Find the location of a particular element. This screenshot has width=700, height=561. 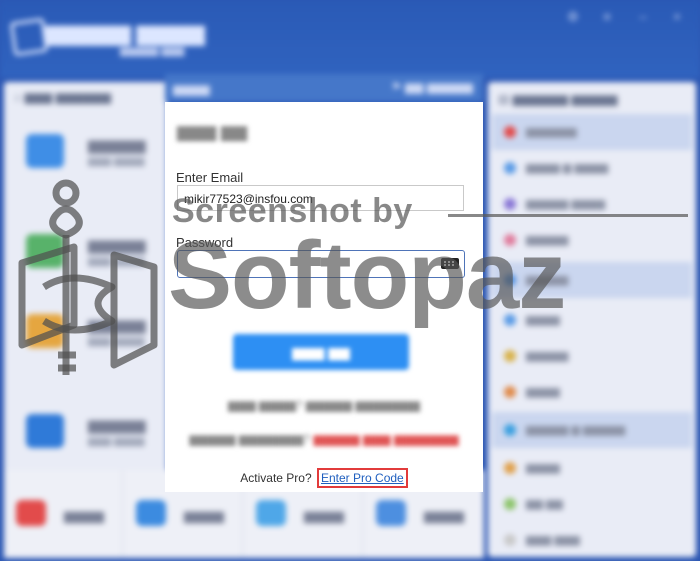

menu-icon: ≡ is located at coordinates (607, 17).